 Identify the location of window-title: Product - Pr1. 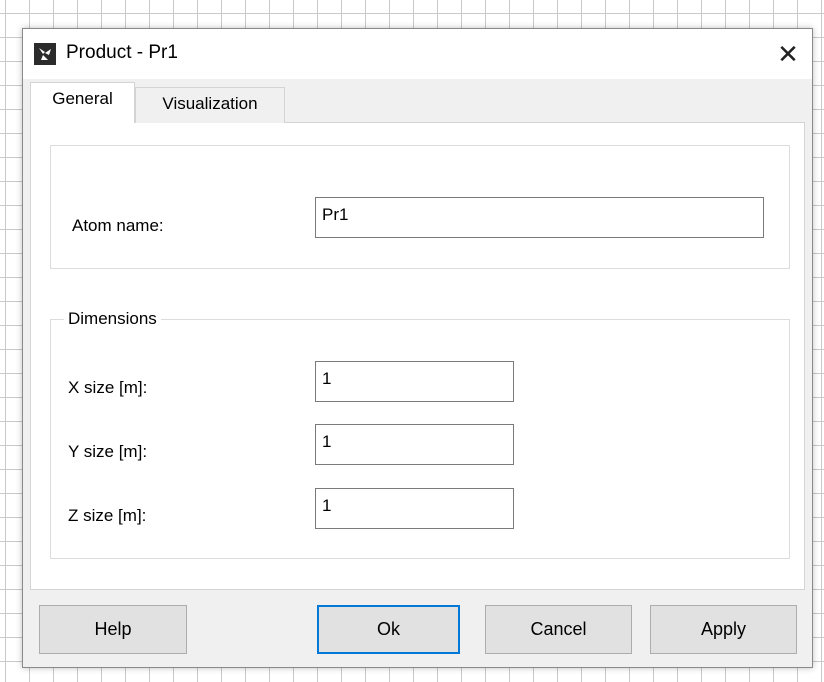
(122, 52).